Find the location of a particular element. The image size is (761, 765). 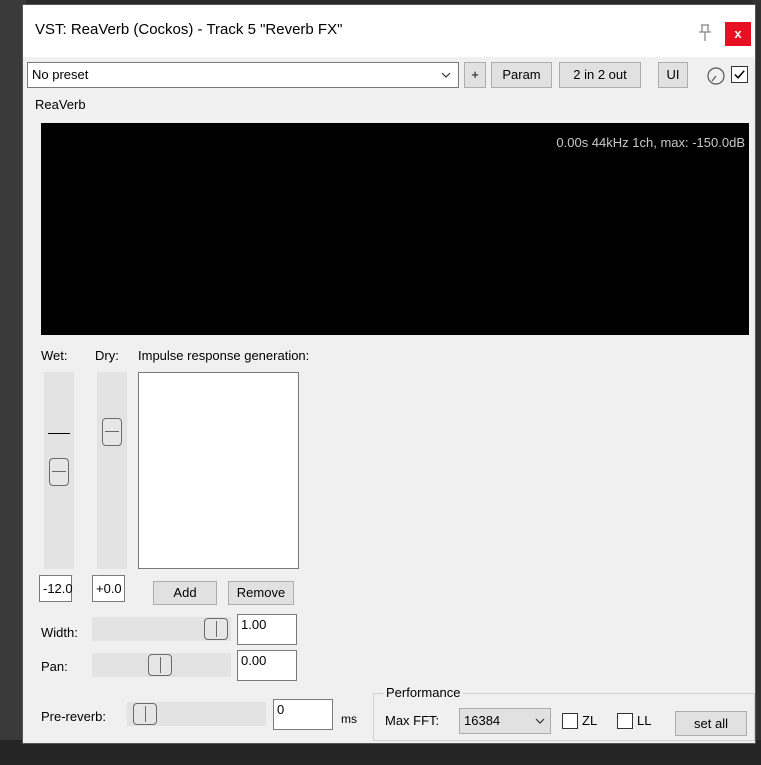

pre-reverb-label: Pre-reverb: is located at coordinates (74, 716).